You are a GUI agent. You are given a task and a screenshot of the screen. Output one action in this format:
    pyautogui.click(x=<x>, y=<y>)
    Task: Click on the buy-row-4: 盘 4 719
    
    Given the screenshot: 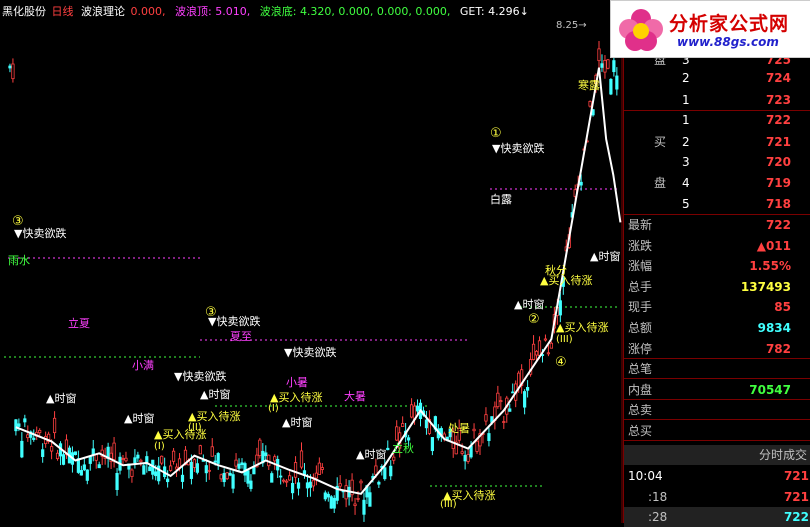 What is the action you would take?
    pyautogui.click(x=717, y=183)
    